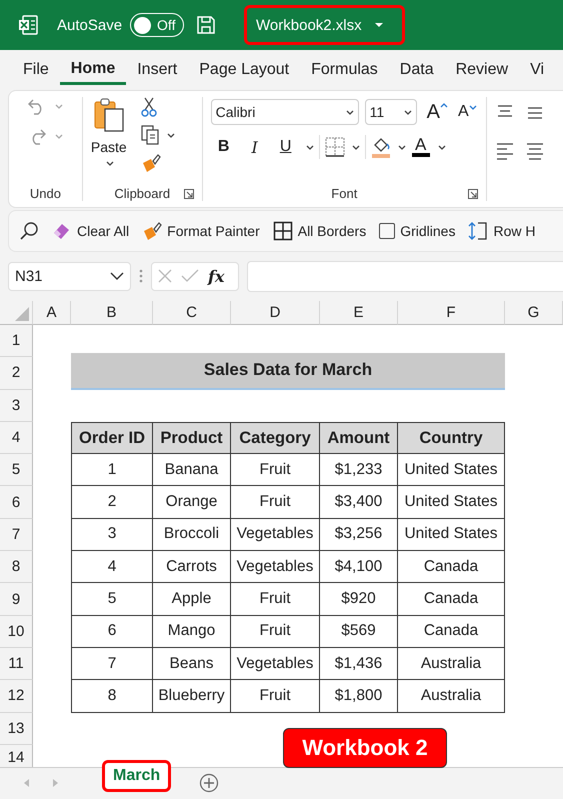  What do you see at coordinates (36, 70) in the screenshot?
I see `ribbon-tab: File` at bounding box center [36, 70].